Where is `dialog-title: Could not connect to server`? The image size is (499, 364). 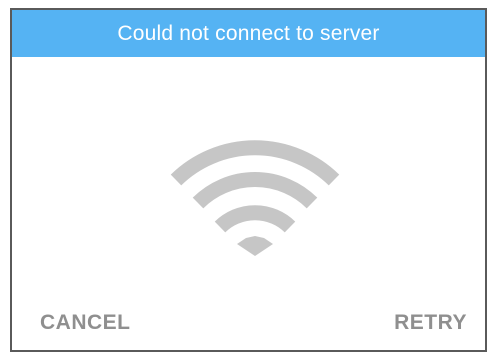 dialog-title: Could not connect to server is located at coordinates (248, 33).